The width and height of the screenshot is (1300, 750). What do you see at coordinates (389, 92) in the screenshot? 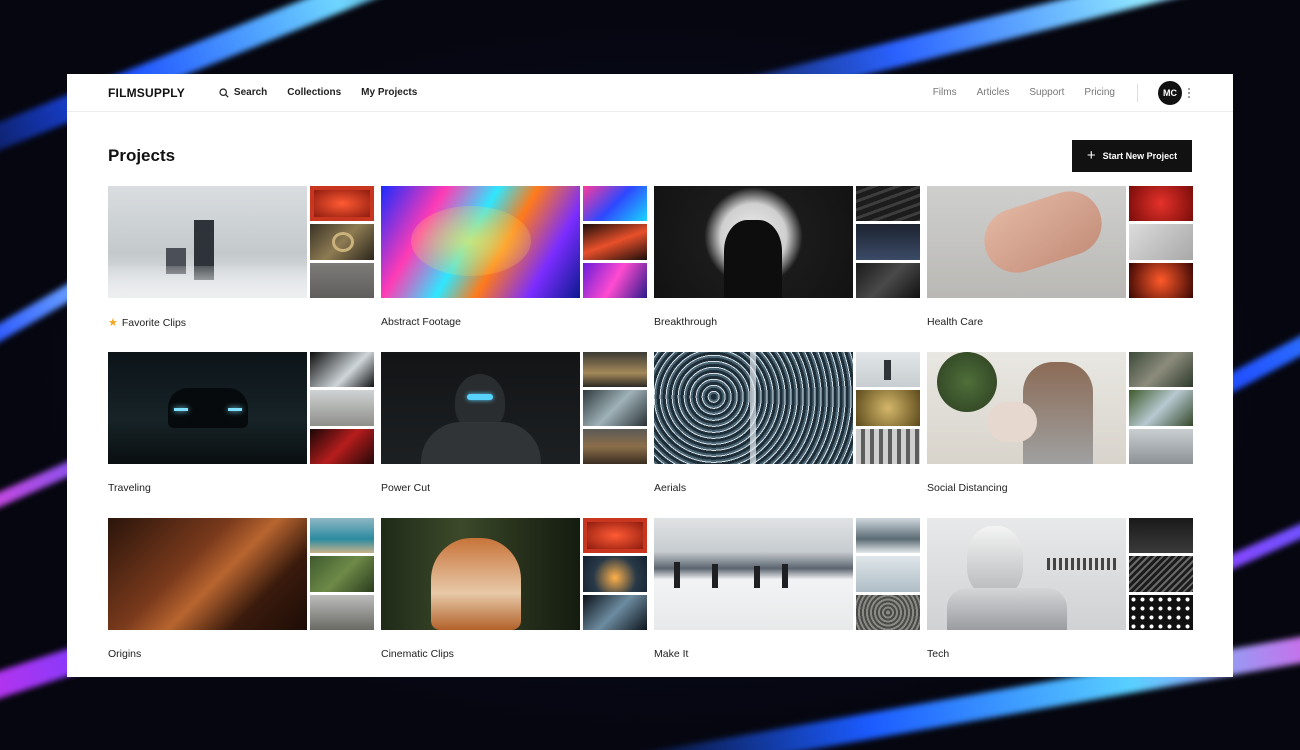
I see `my-projects-link: My Projects` at bounding box center [389, 92].